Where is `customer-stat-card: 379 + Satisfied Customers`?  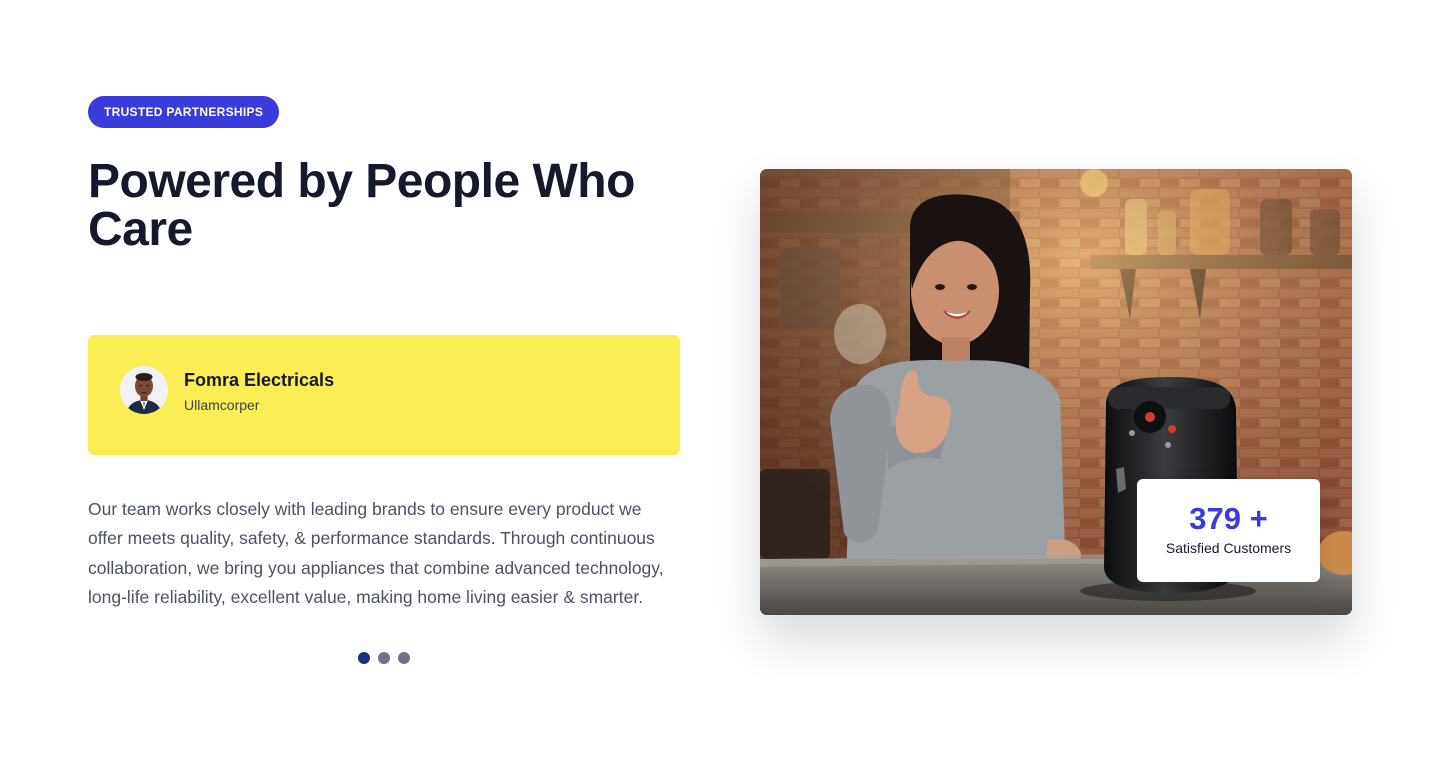
customer-stat-card: 379 + Satisfied Customers is located at coordinates (1228, 530).